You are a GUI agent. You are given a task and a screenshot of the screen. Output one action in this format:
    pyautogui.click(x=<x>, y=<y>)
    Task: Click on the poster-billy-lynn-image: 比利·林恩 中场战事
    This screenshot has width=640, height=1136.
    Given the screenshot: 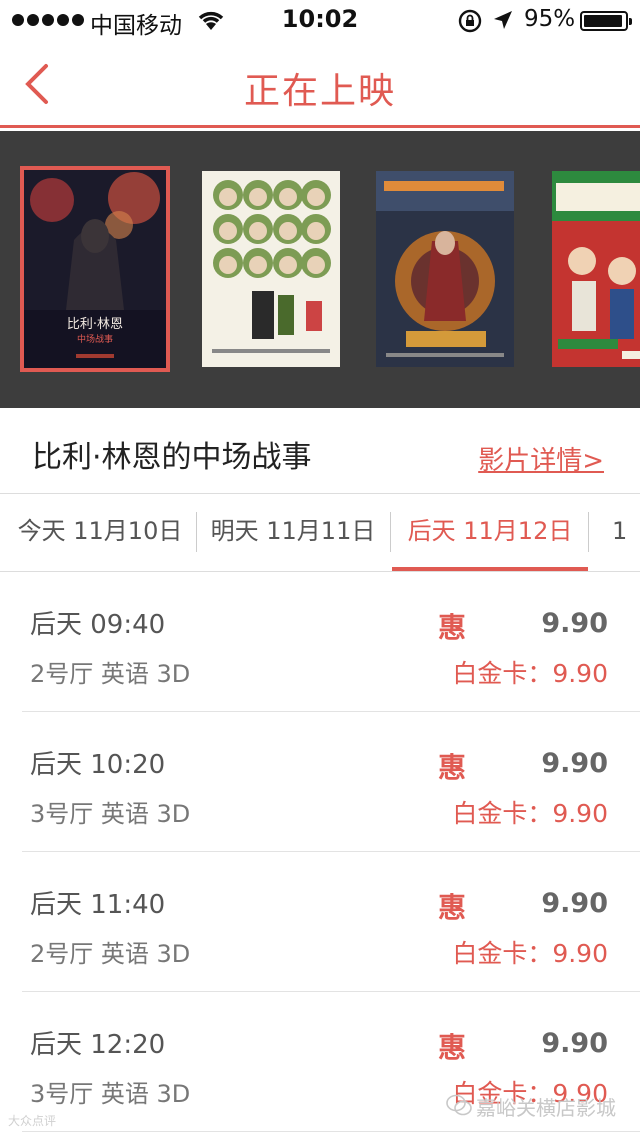 What is the action you would take?
    pyautogui.click(x=95, y=269)
    